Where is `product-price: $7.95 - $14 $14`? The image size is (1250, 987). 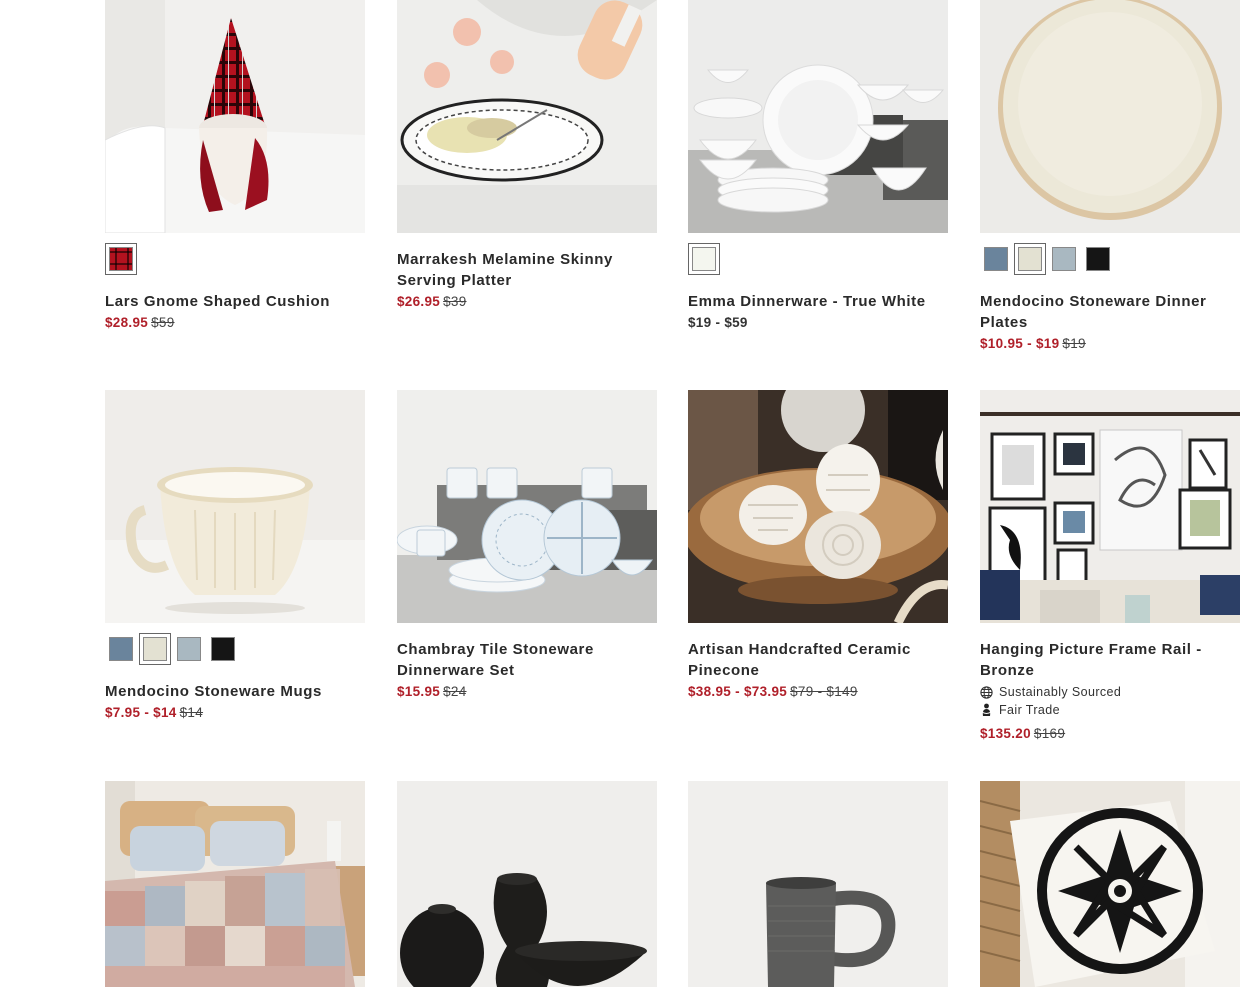
product-price: $7.95 - $14 $14 is located at coordinates (235, 712).